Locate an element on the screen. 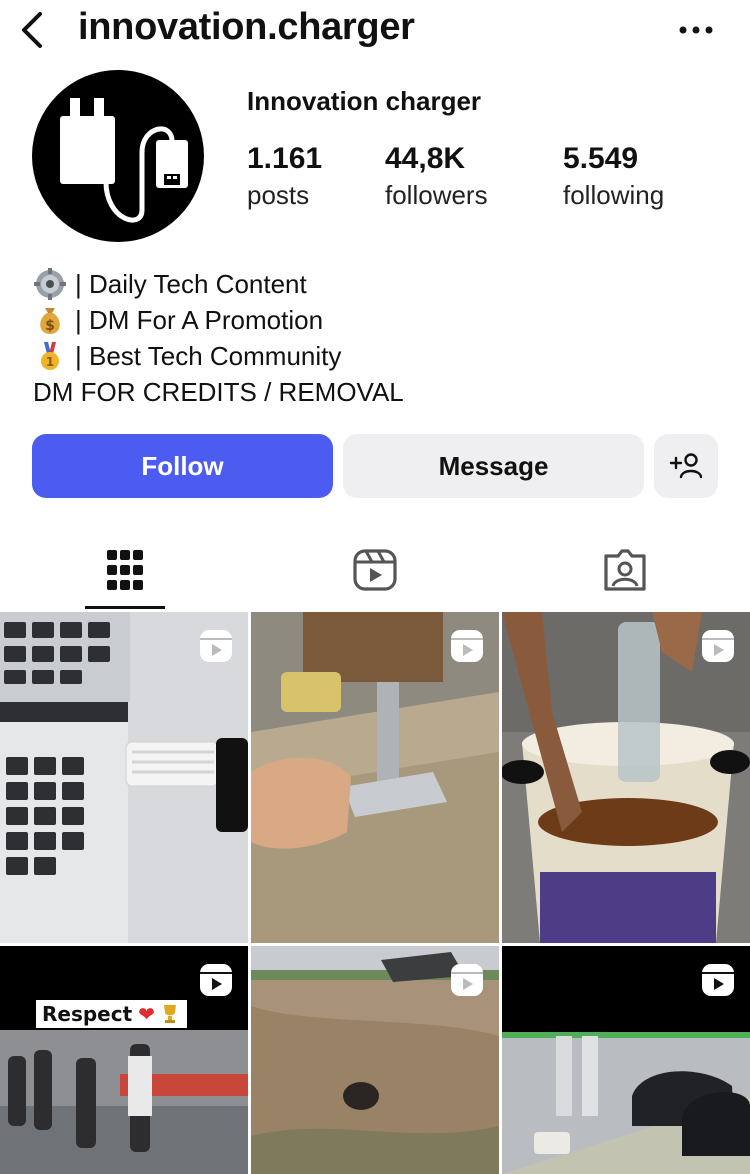 The image size is (750, 1174). following-count-label: following is located at coordinates (614, 195).